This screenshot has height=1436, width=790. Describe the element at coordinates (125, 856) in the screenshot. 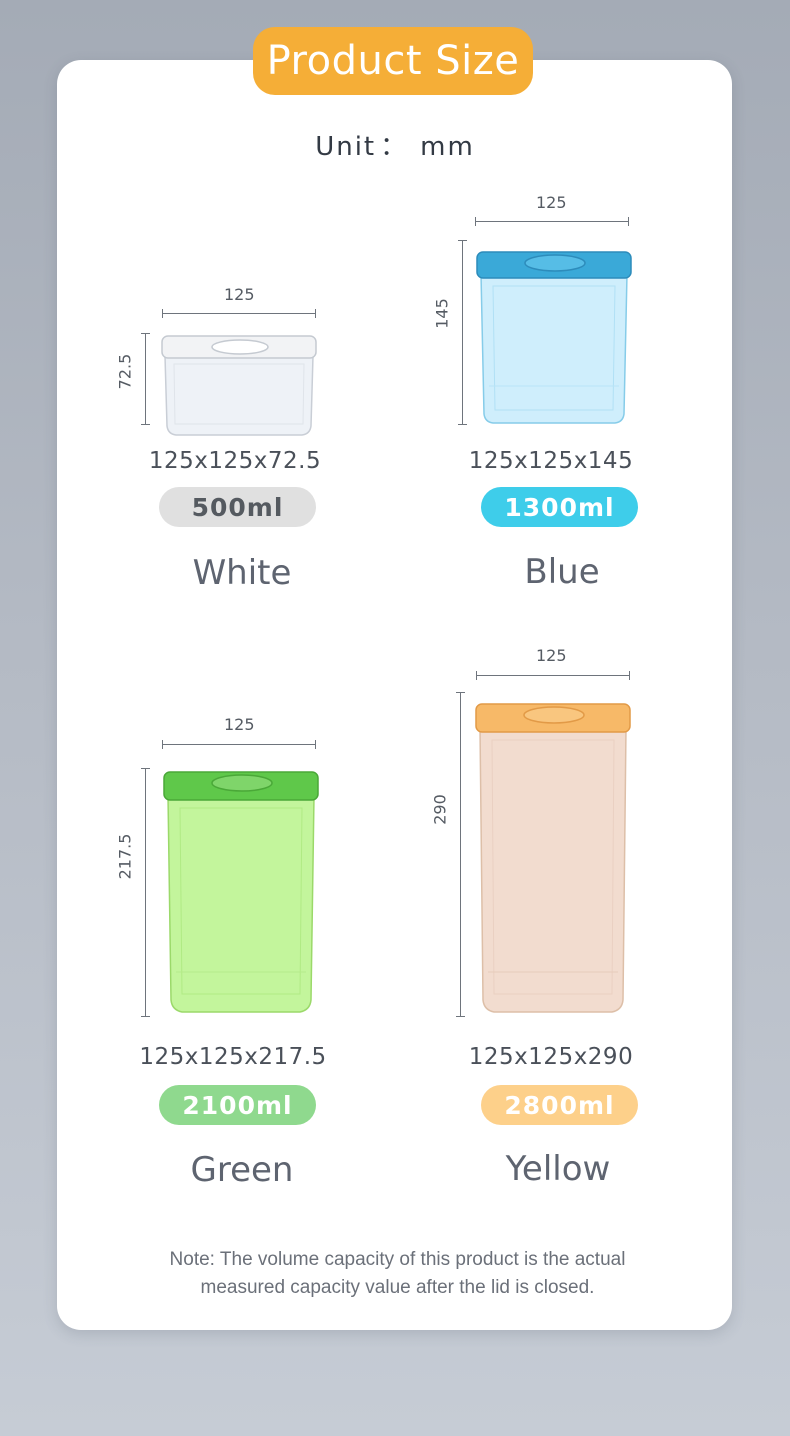

I see `height-dimension-label: 217.5` at that location.